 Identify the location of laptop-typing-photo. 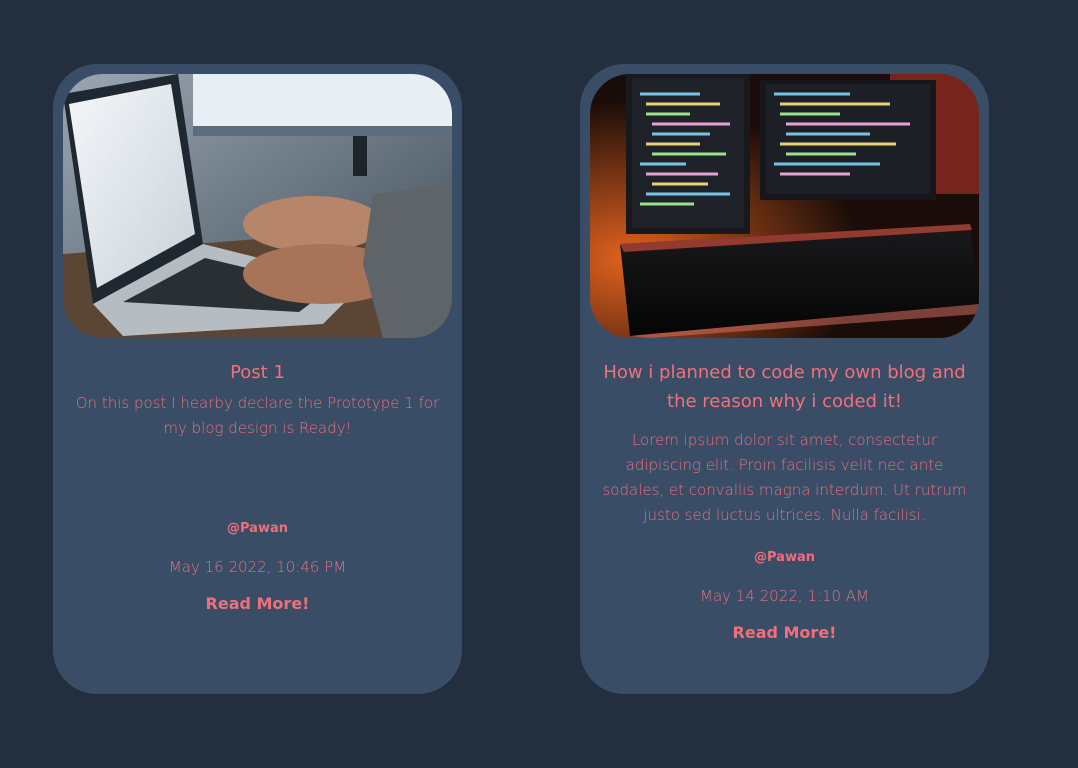
(257, 206).